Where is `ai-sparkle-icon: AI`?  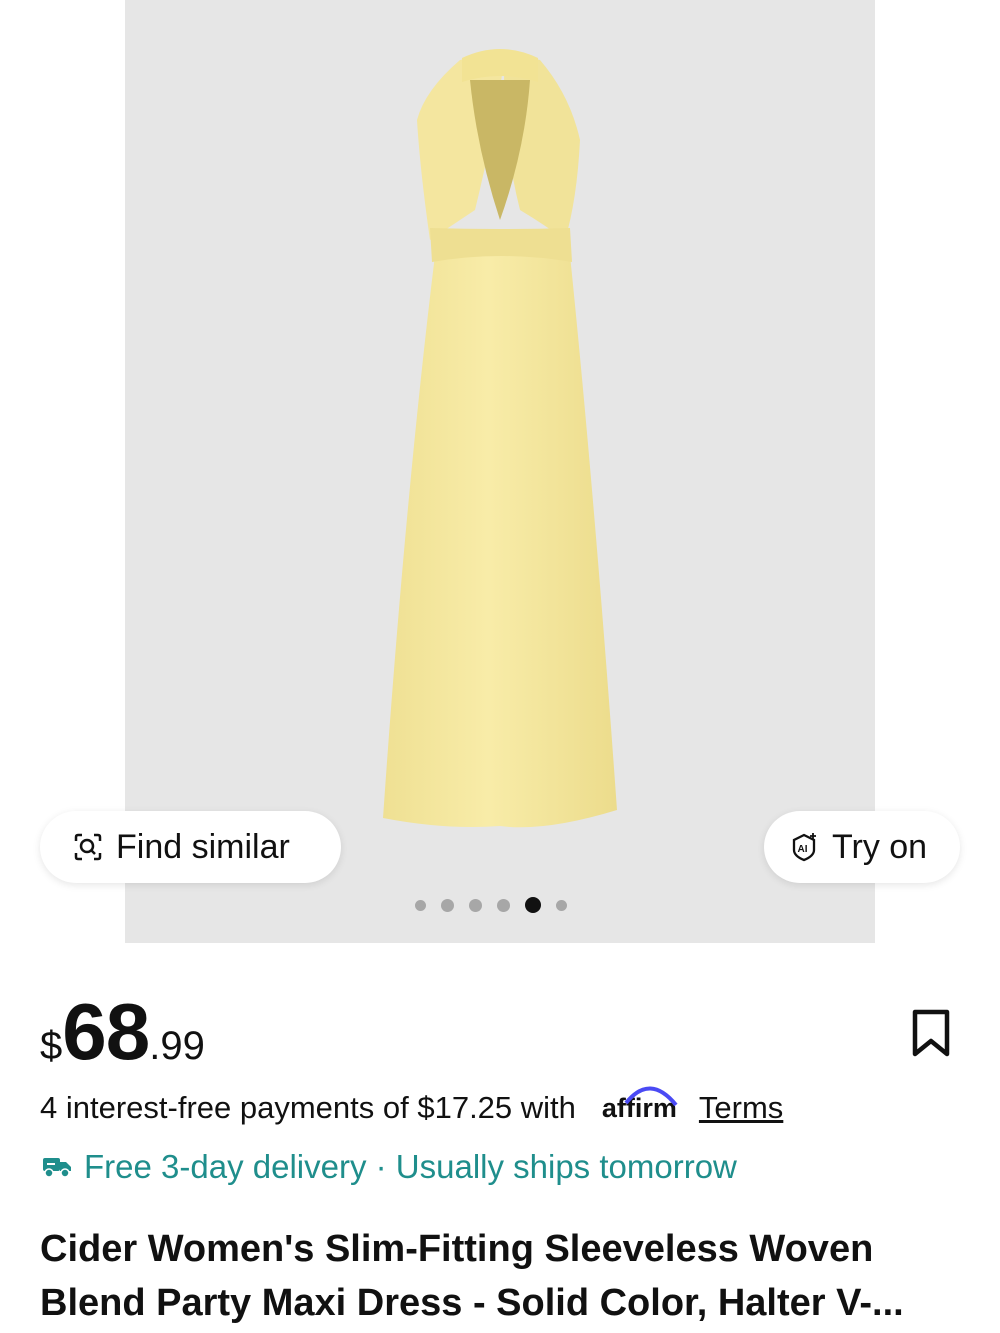
ai-sparkle-icon: AI is located at coordinates (804, 847).